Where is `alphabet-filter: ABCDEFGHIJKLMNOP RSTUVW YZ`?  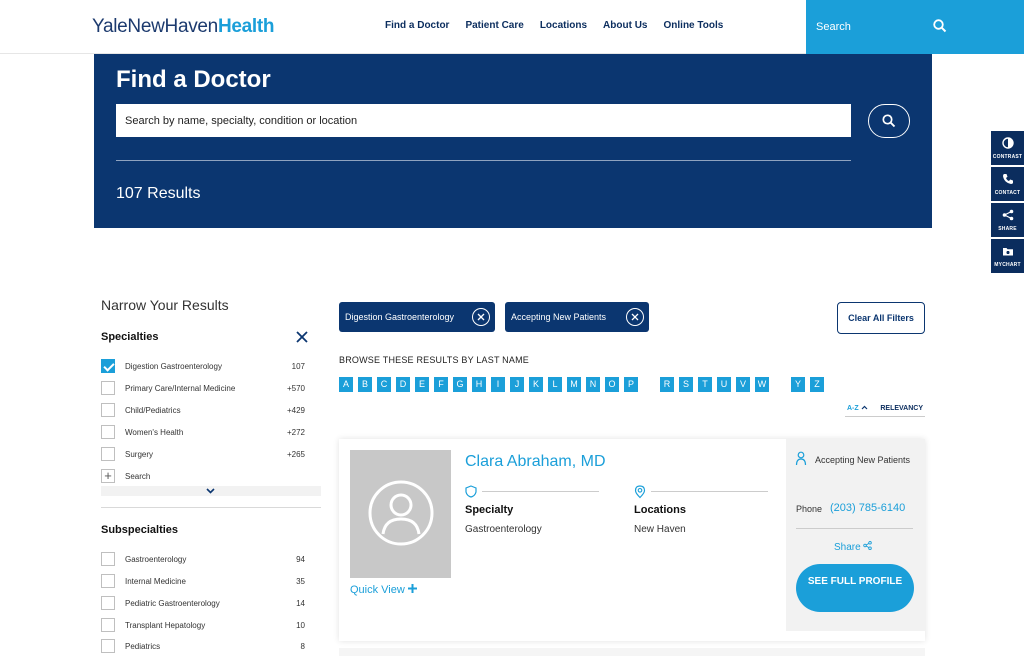
alphabet-filter: ABCDEFGHIJKLMNOP RSTUVW YZ is located at coordinates (589, 384).